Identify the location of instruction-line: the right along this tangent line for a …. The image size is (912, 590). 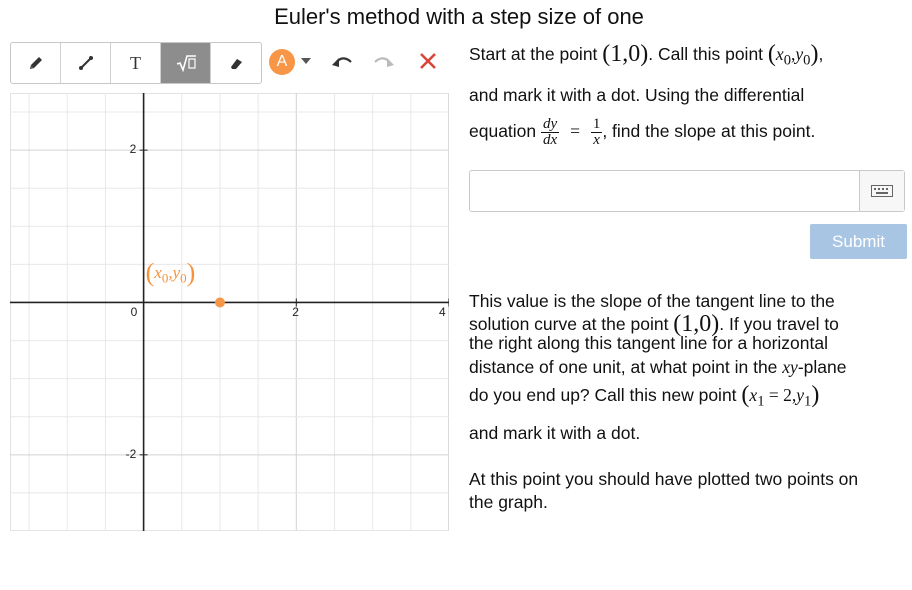
(648, 343).